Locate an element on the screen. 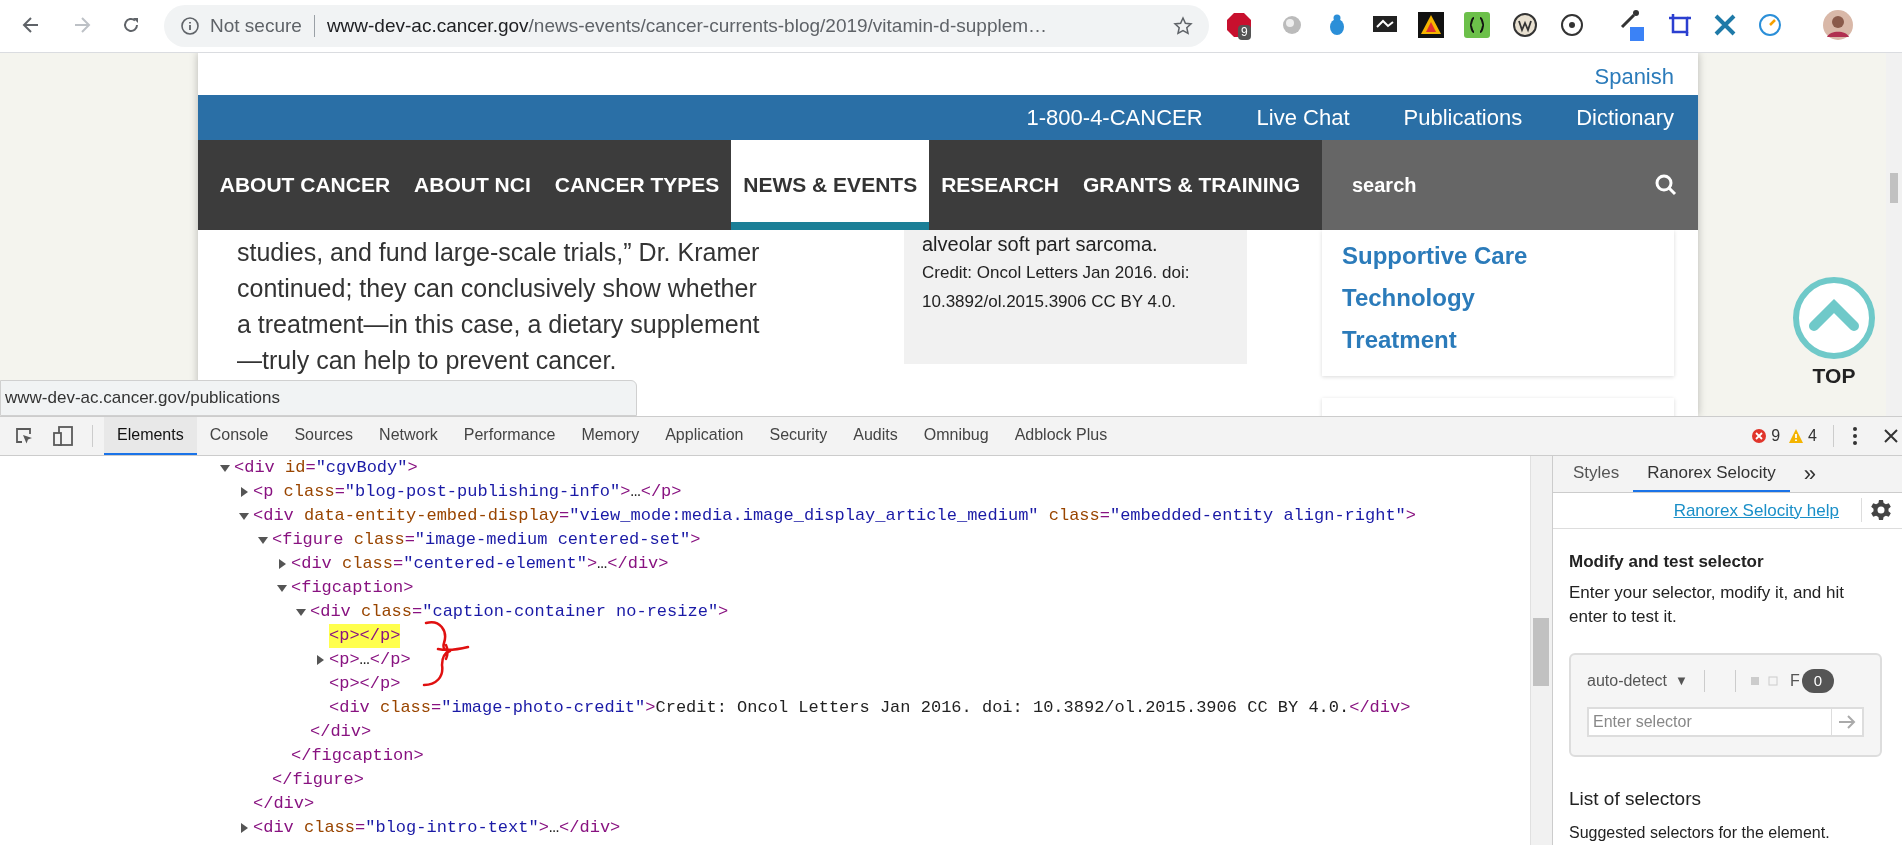 The image size is (1902, 845). devtools-tab: Console is located at coordinates (239, 436).